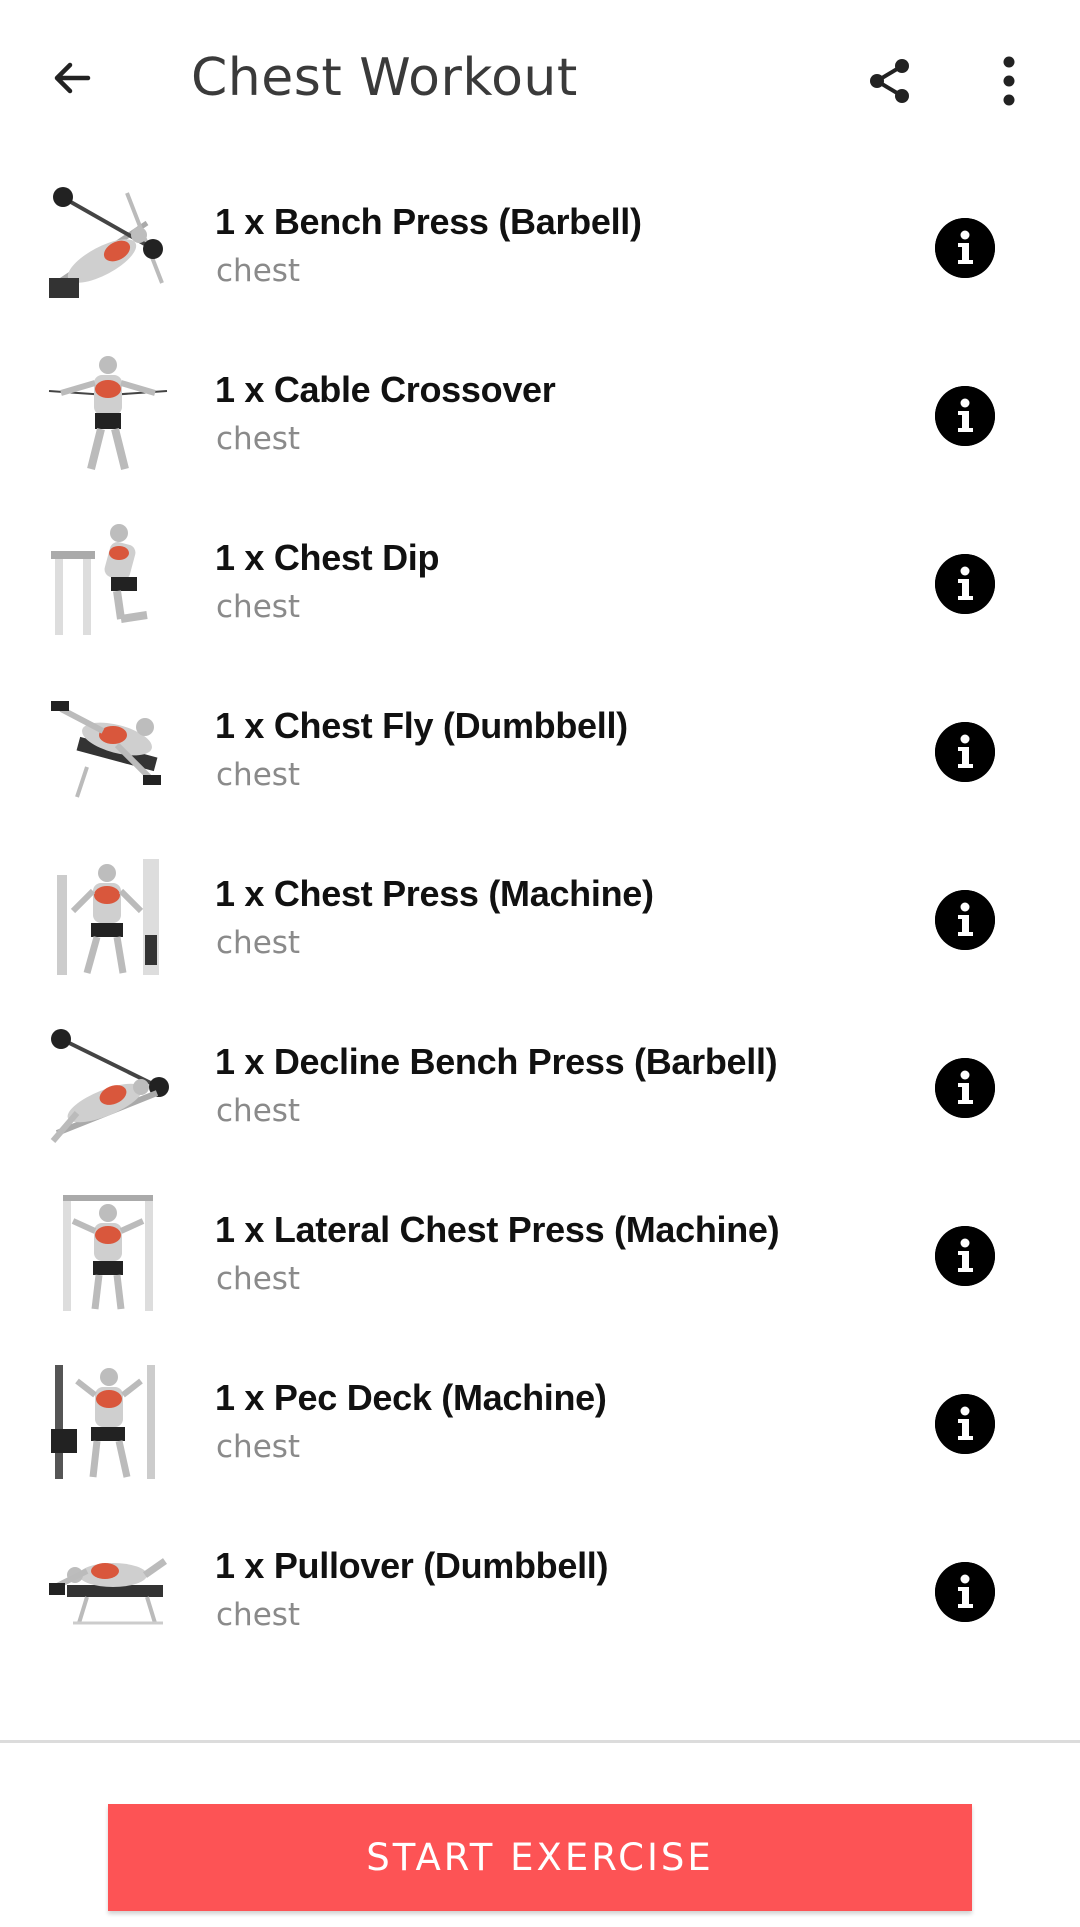  I want to click on exercise-name: 1 x Pullover (Dumbbell), so click(412, 1565).